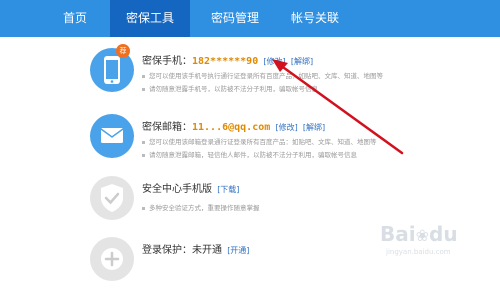 This screenshot has height=297, width=500. What do you see at coordinates (419, 239) in the screenshot?
I see `baidu-watermark: Bai❀du jingyan.baidu.com` at bounding box center [419, 239].